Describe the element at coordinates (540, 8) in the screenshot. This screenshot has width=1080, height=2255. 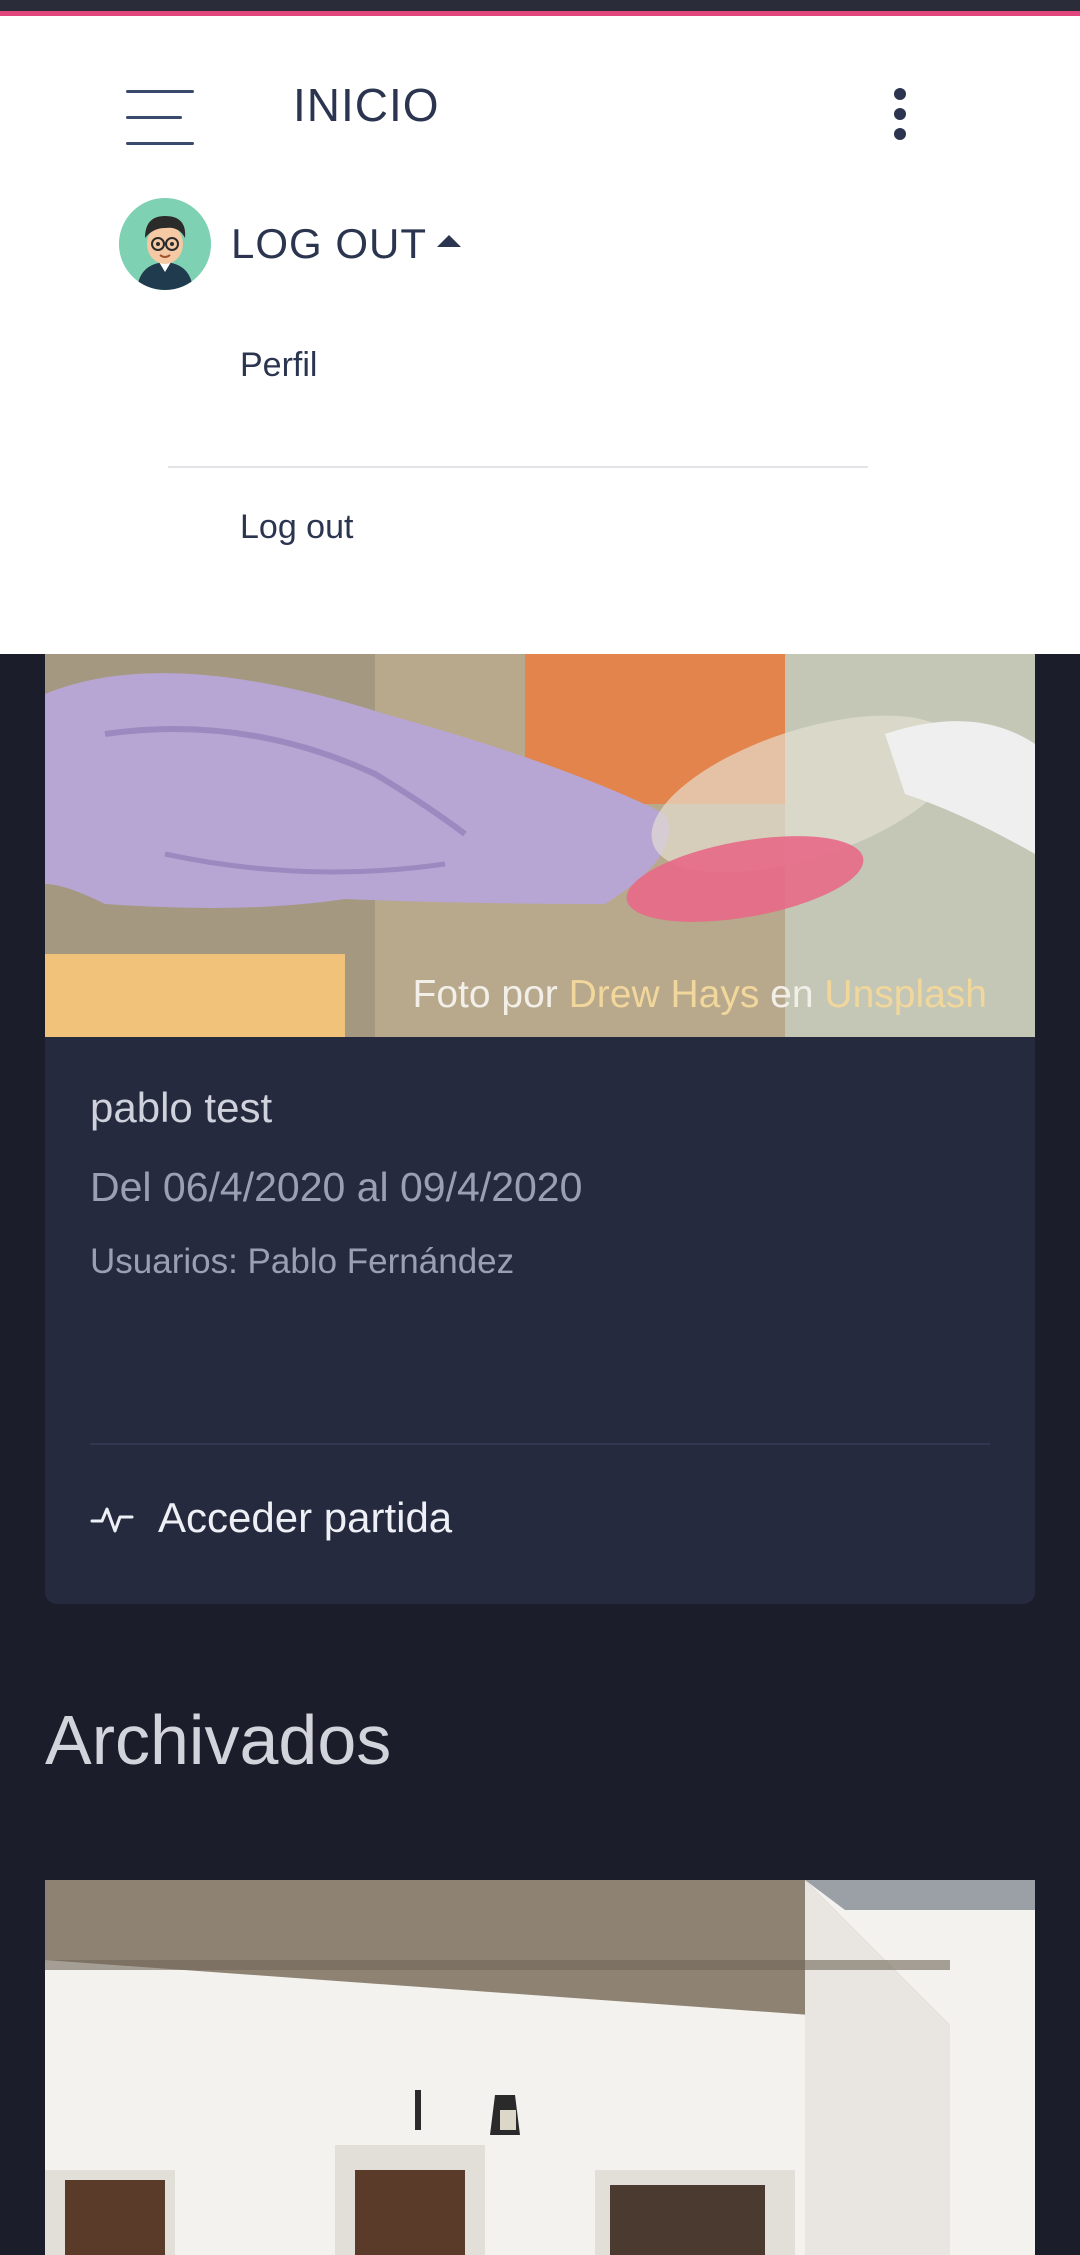
I see `top-accent-bar` at that location.